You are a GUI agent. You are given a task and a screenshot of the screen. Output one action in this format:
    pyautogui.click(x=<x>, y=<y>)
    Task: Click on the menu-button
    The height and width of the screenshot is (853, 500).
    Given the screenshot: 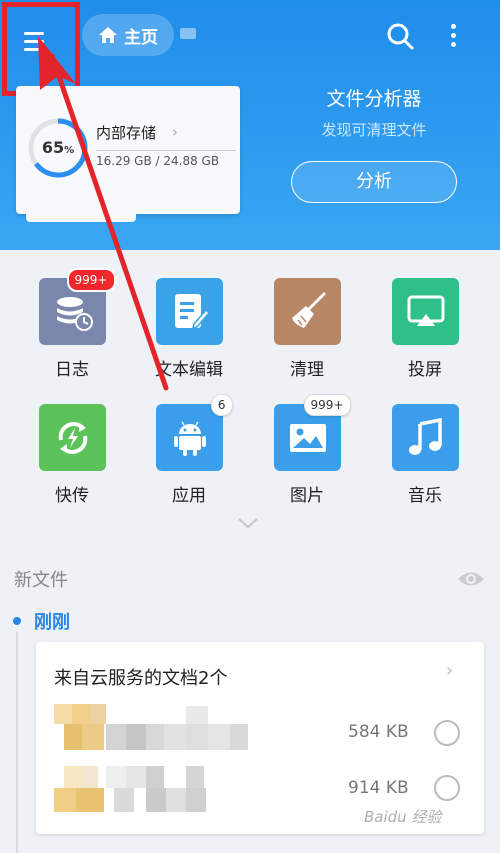 What is the action you would take?
    pyautogui.click(x=41, y=49)
    